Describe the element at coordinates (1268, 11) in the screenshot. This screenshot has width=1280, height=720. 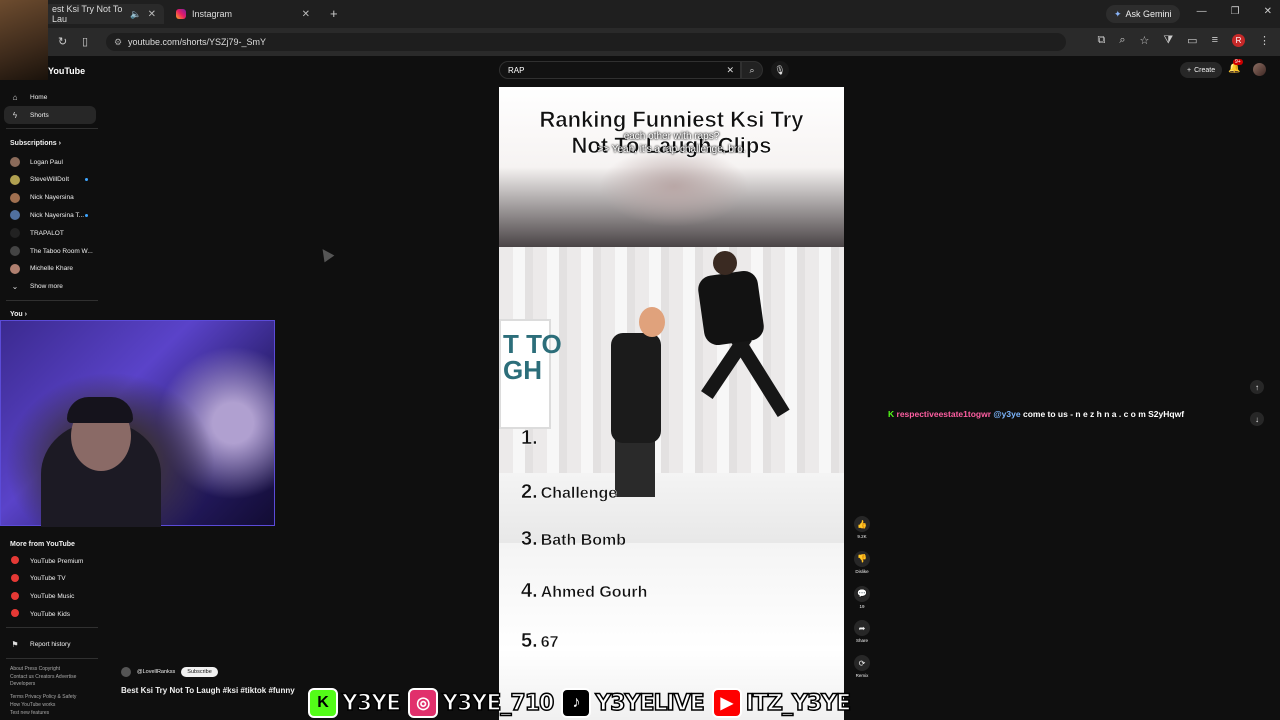
I see `close-window-icon: ✕` at that location.